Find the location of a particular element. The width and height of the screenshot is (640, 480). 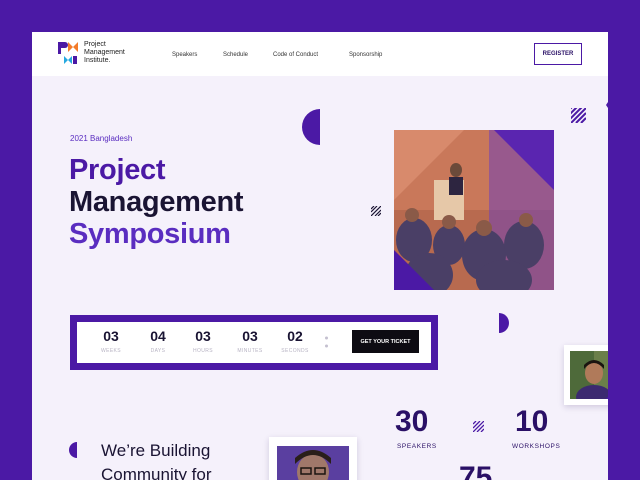

countdown-days: 04 DAYS is located at coordinates (158, 341).